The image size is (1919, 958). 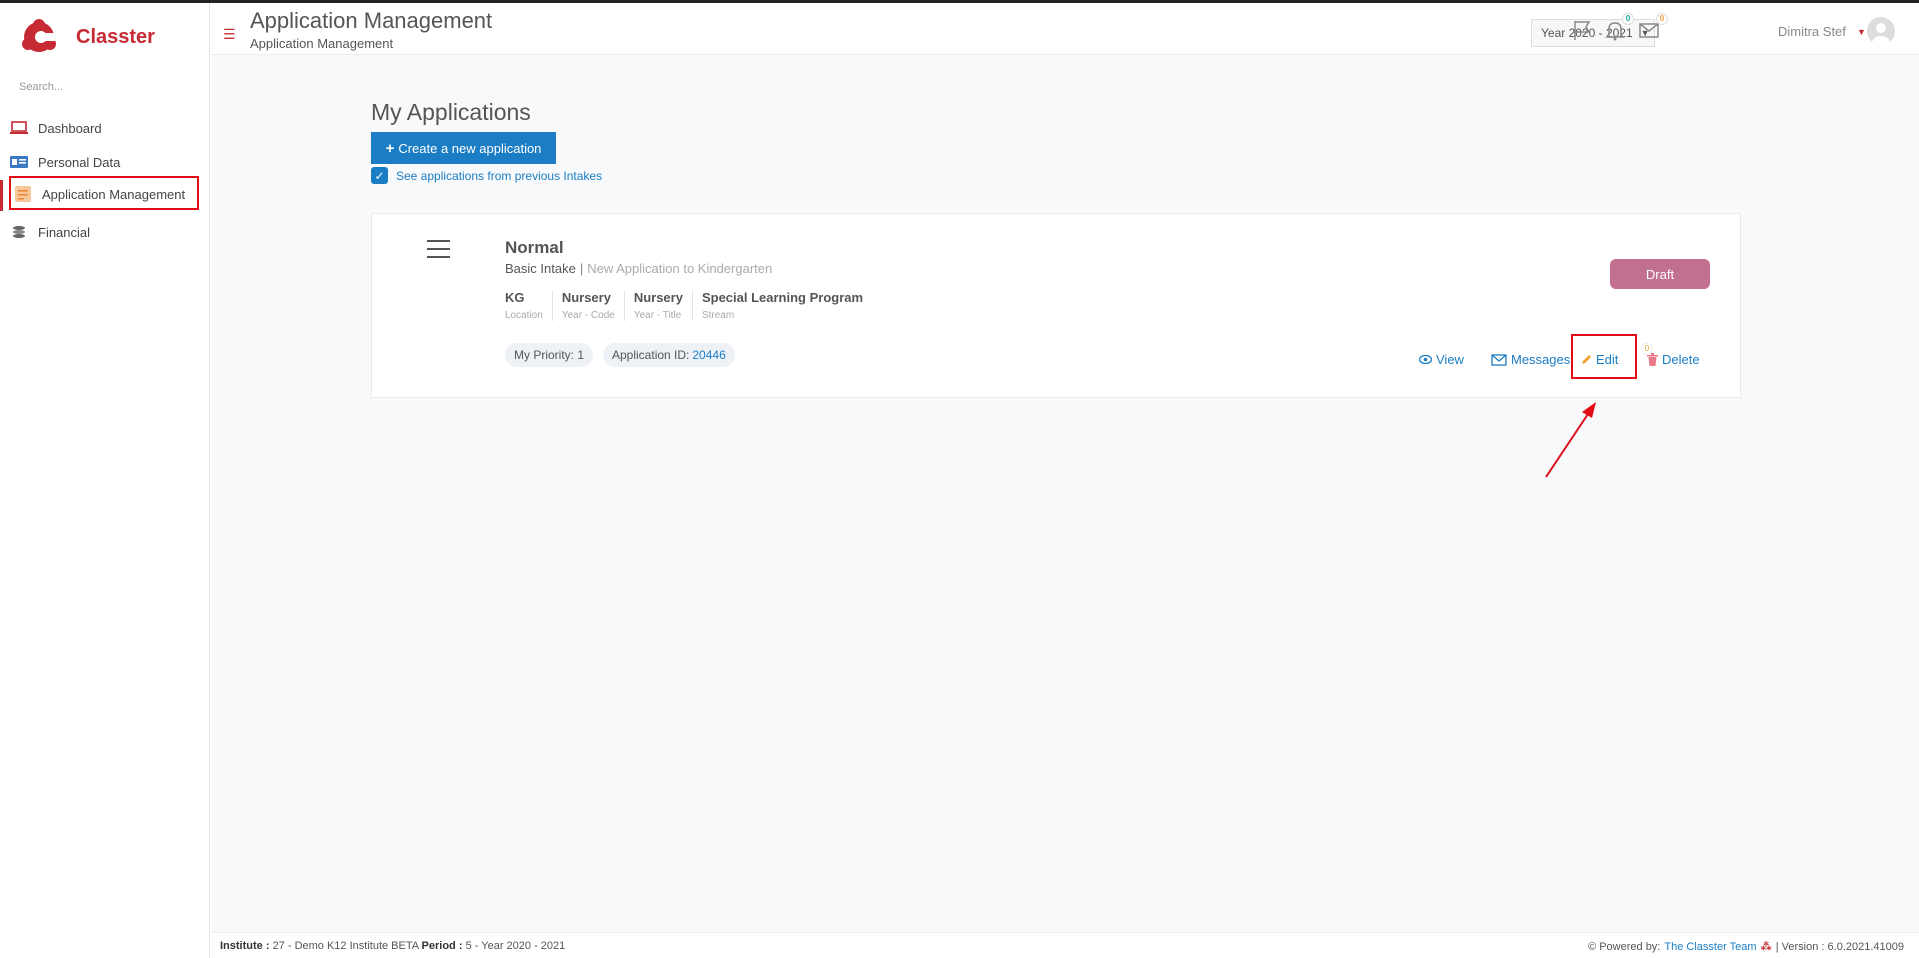 I want to click on application-id-label: Application ID:, so click(x=651, y=355).